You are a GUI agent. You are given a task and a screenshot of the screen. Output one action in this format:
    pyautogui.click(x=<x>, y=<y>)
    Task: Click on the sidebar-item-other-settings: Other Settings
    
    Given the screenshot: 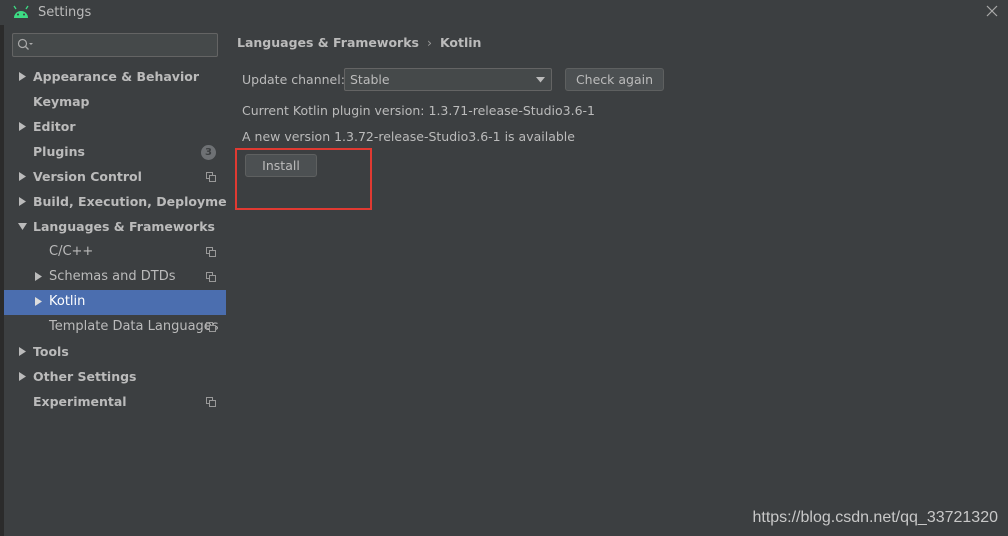 What is the action you would take?
    pyautogui.click(x=115, y=377)
    